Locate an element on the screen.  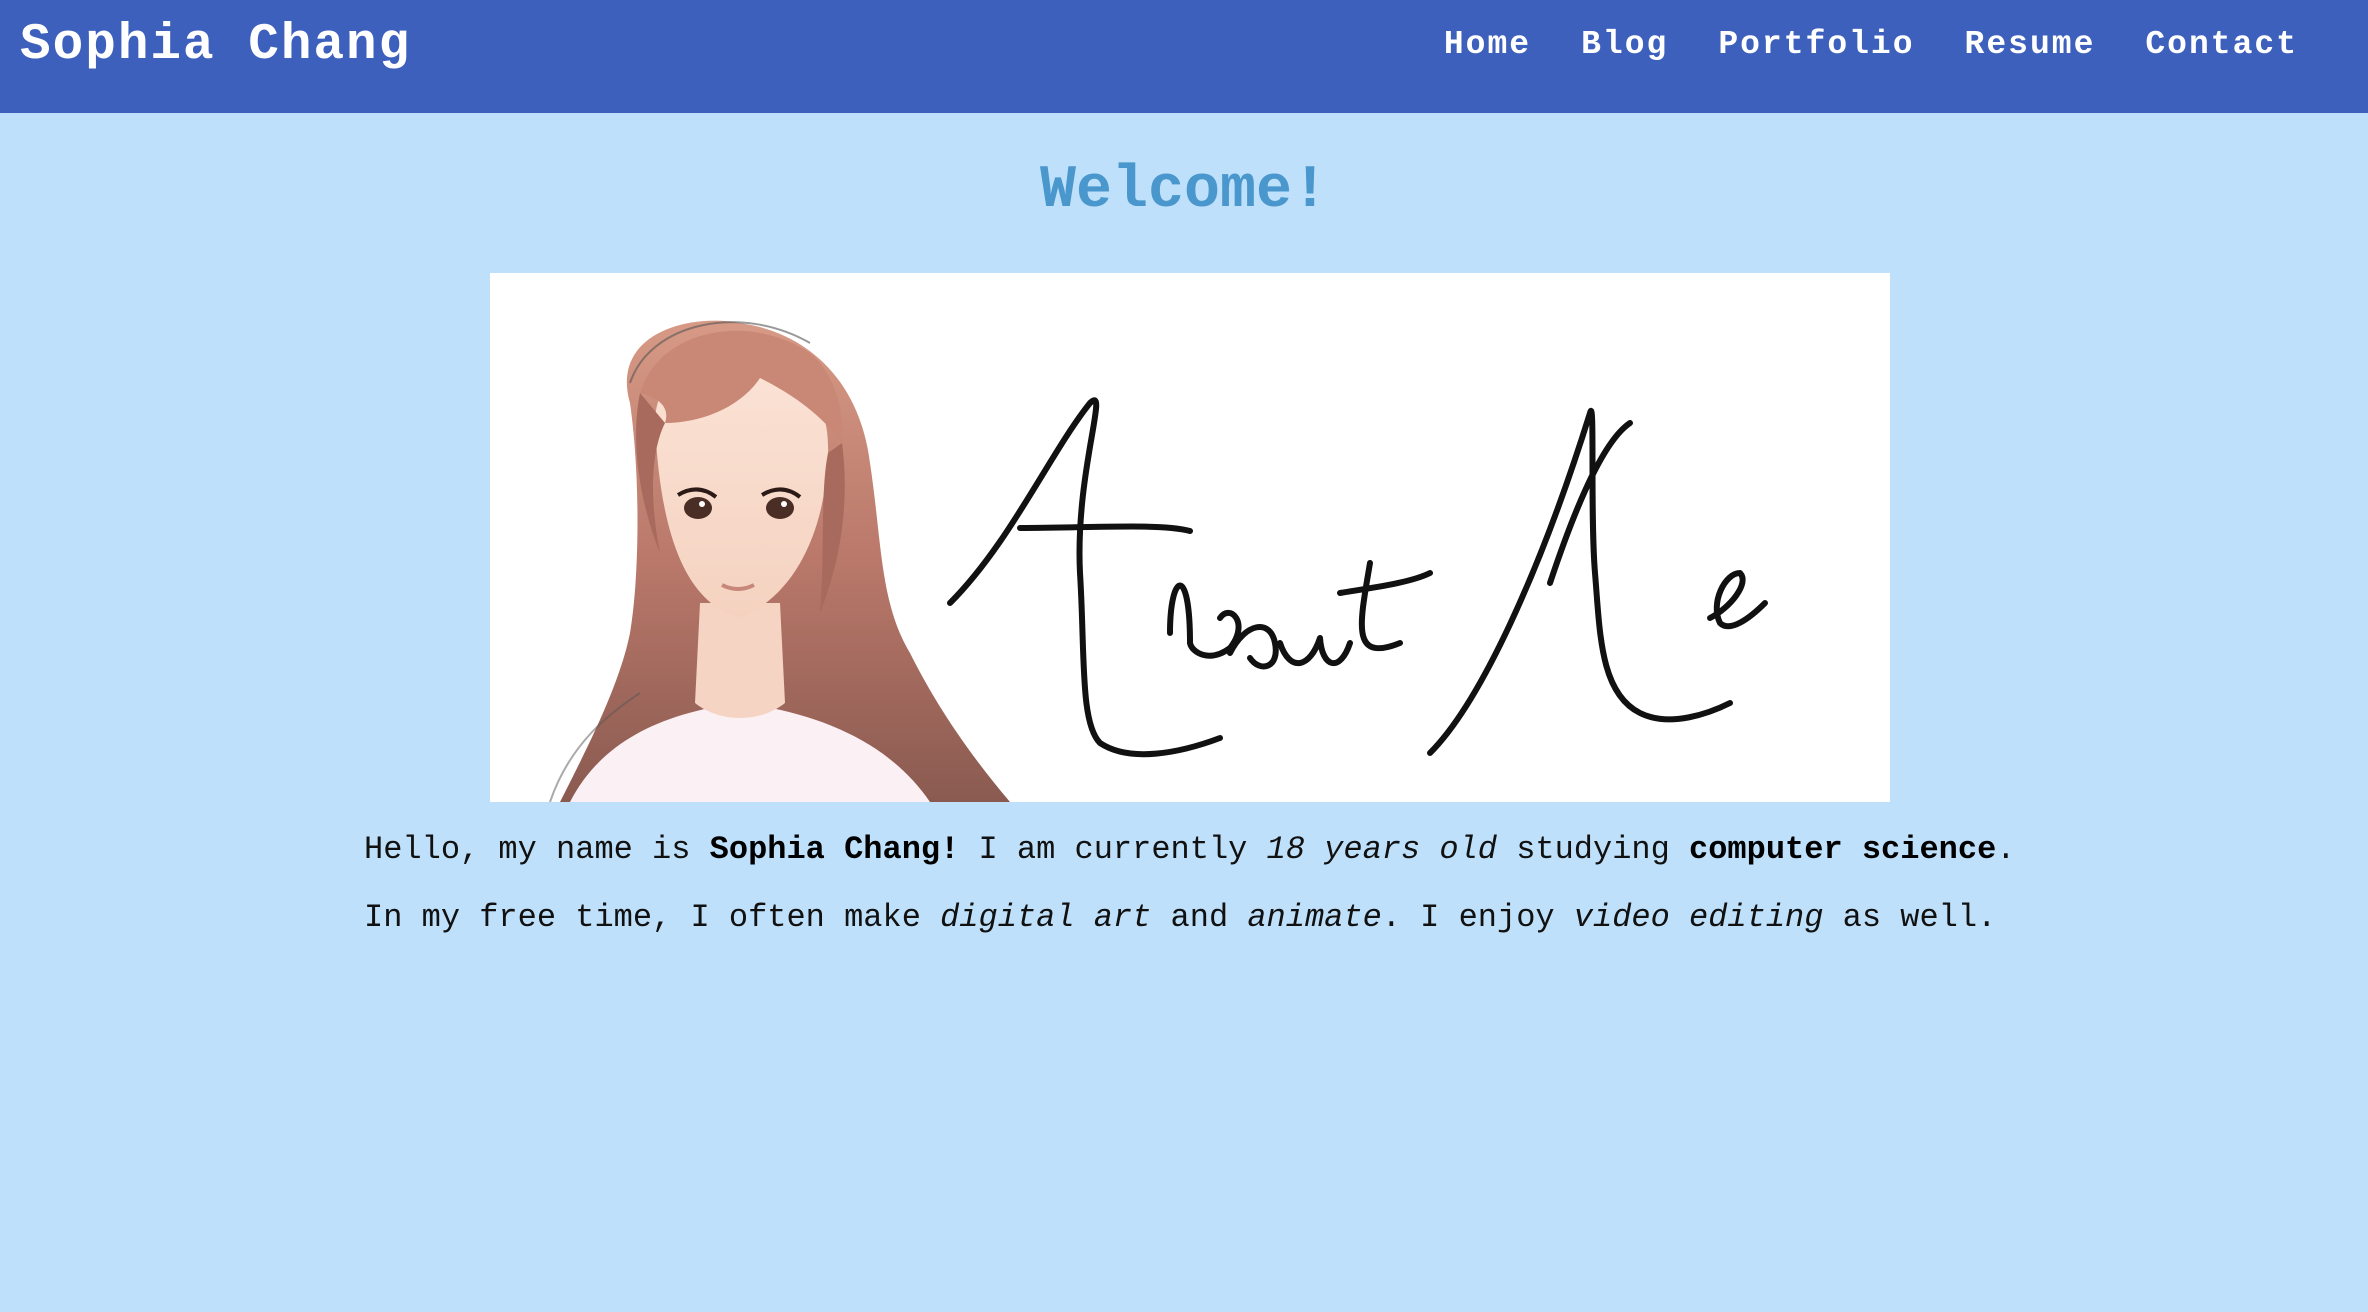
bio-field: computer science is located at coordinates (1843, 849).